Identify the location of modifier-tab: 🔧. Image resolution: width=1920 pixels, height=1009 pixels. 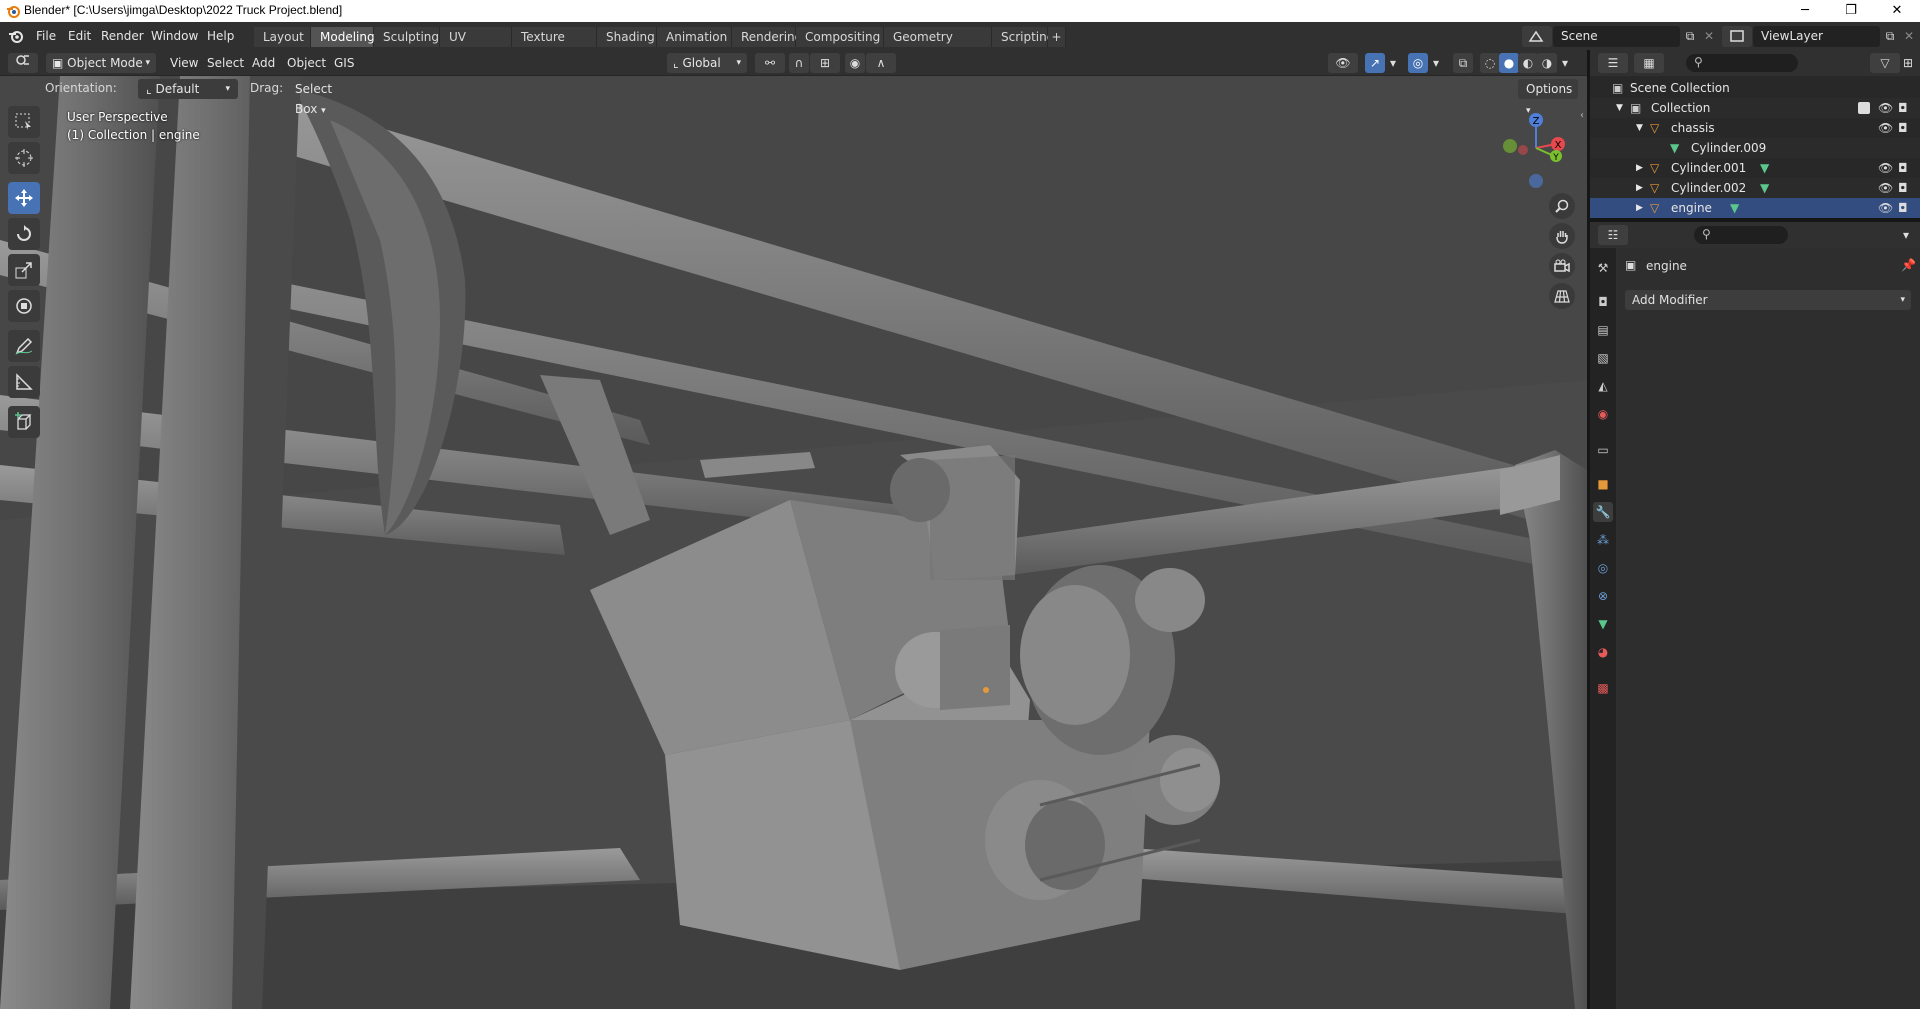
(1603, 512).